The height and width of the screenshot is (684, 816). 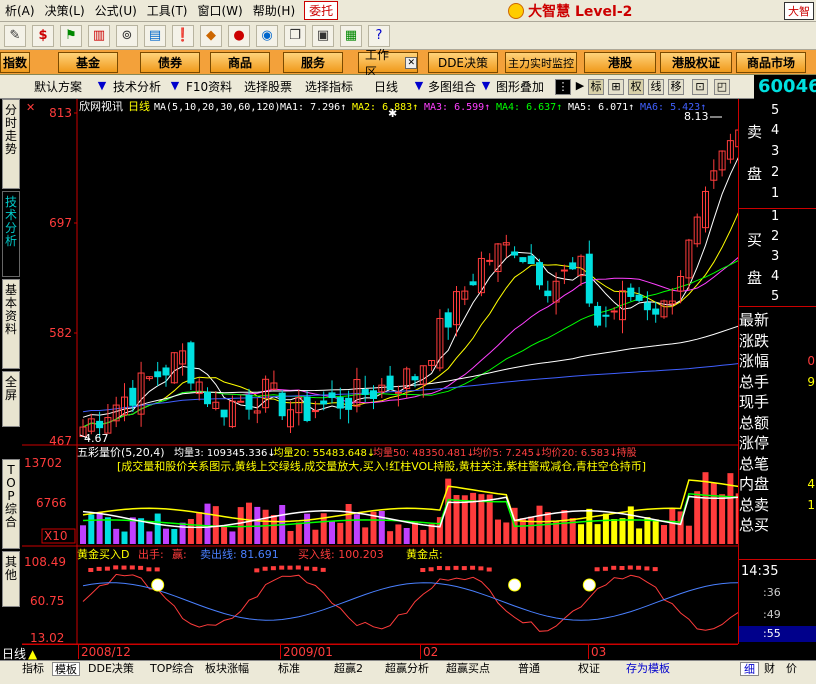 What do you see at coordinates (137, 87) in the screenshot?
I see `tech-analysis: 技术分析` at bounding box center [137, 87].